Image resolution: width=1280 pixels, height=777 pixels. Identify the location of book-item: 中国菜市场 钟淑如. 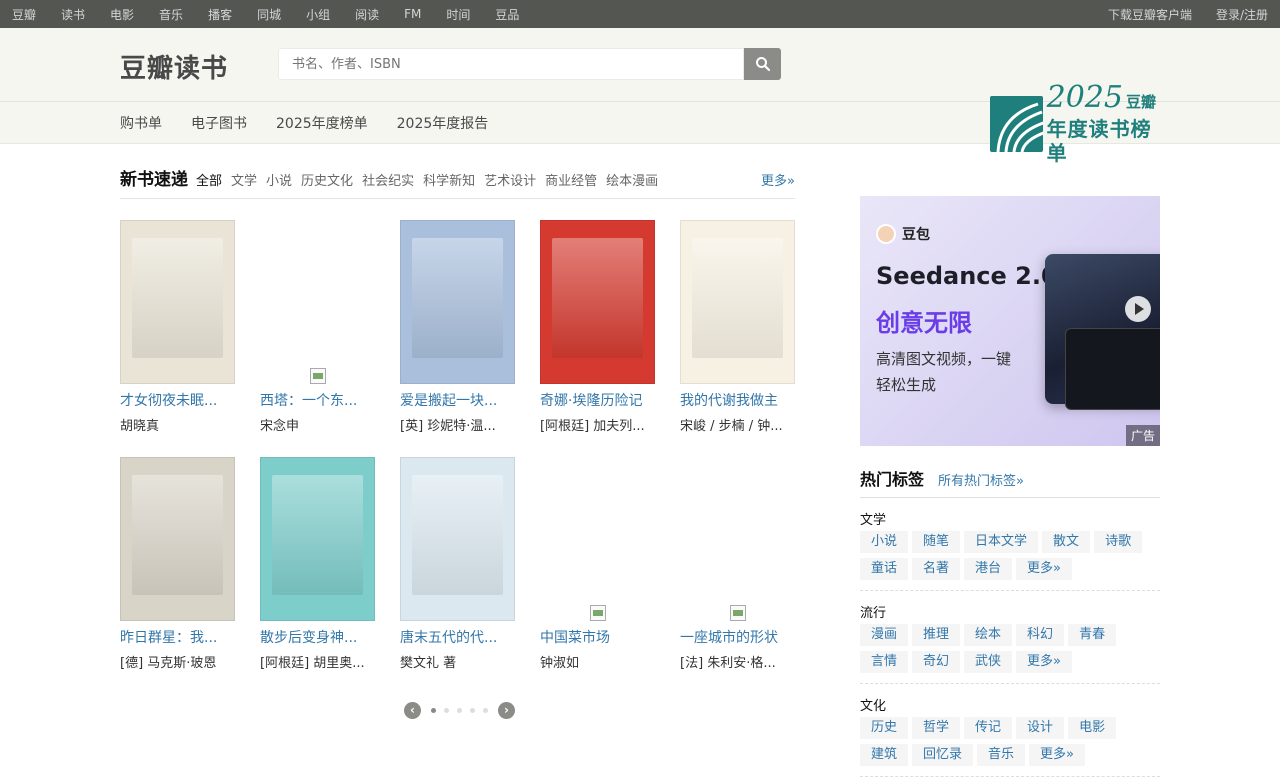
(602, 564).